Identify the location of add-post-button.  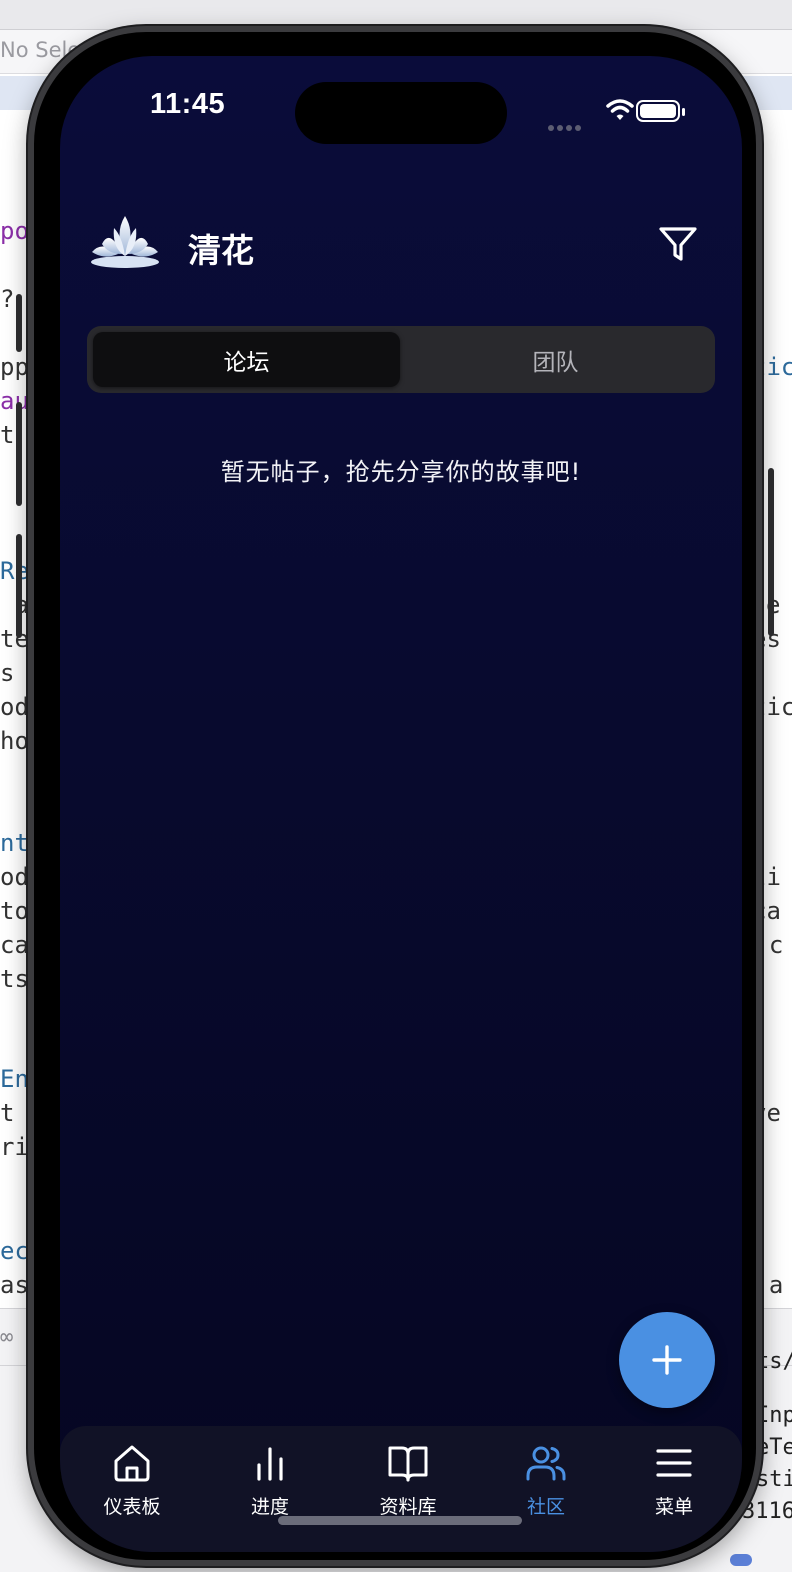
(667, 1360).